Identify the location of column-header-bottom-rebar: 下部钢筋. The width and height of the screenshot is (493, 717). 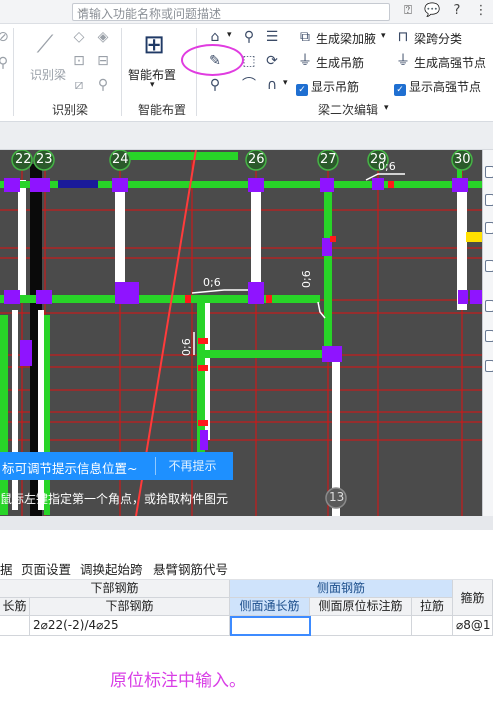
(130, 607).